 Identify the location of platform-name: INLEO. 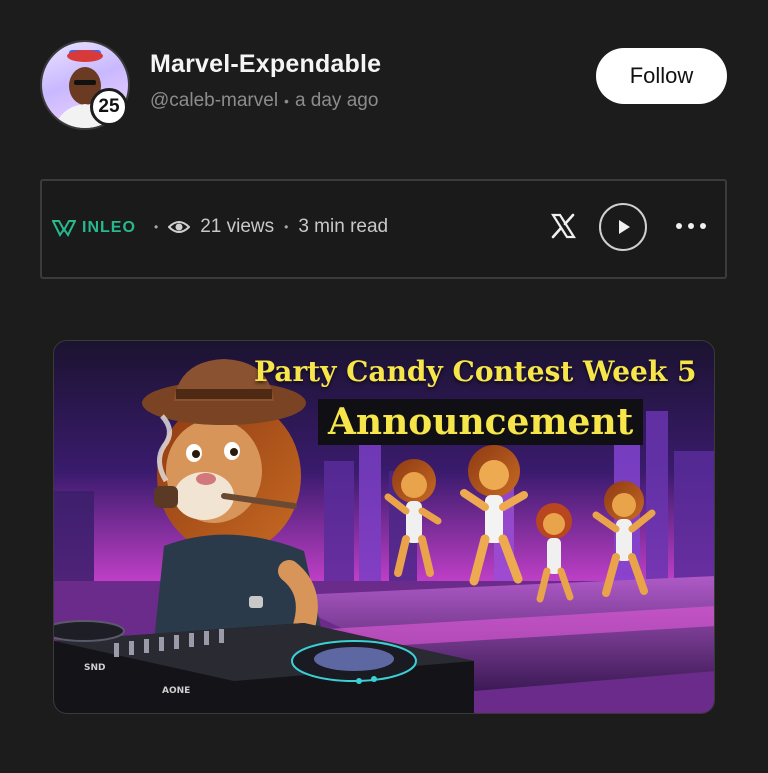
(109, 227).